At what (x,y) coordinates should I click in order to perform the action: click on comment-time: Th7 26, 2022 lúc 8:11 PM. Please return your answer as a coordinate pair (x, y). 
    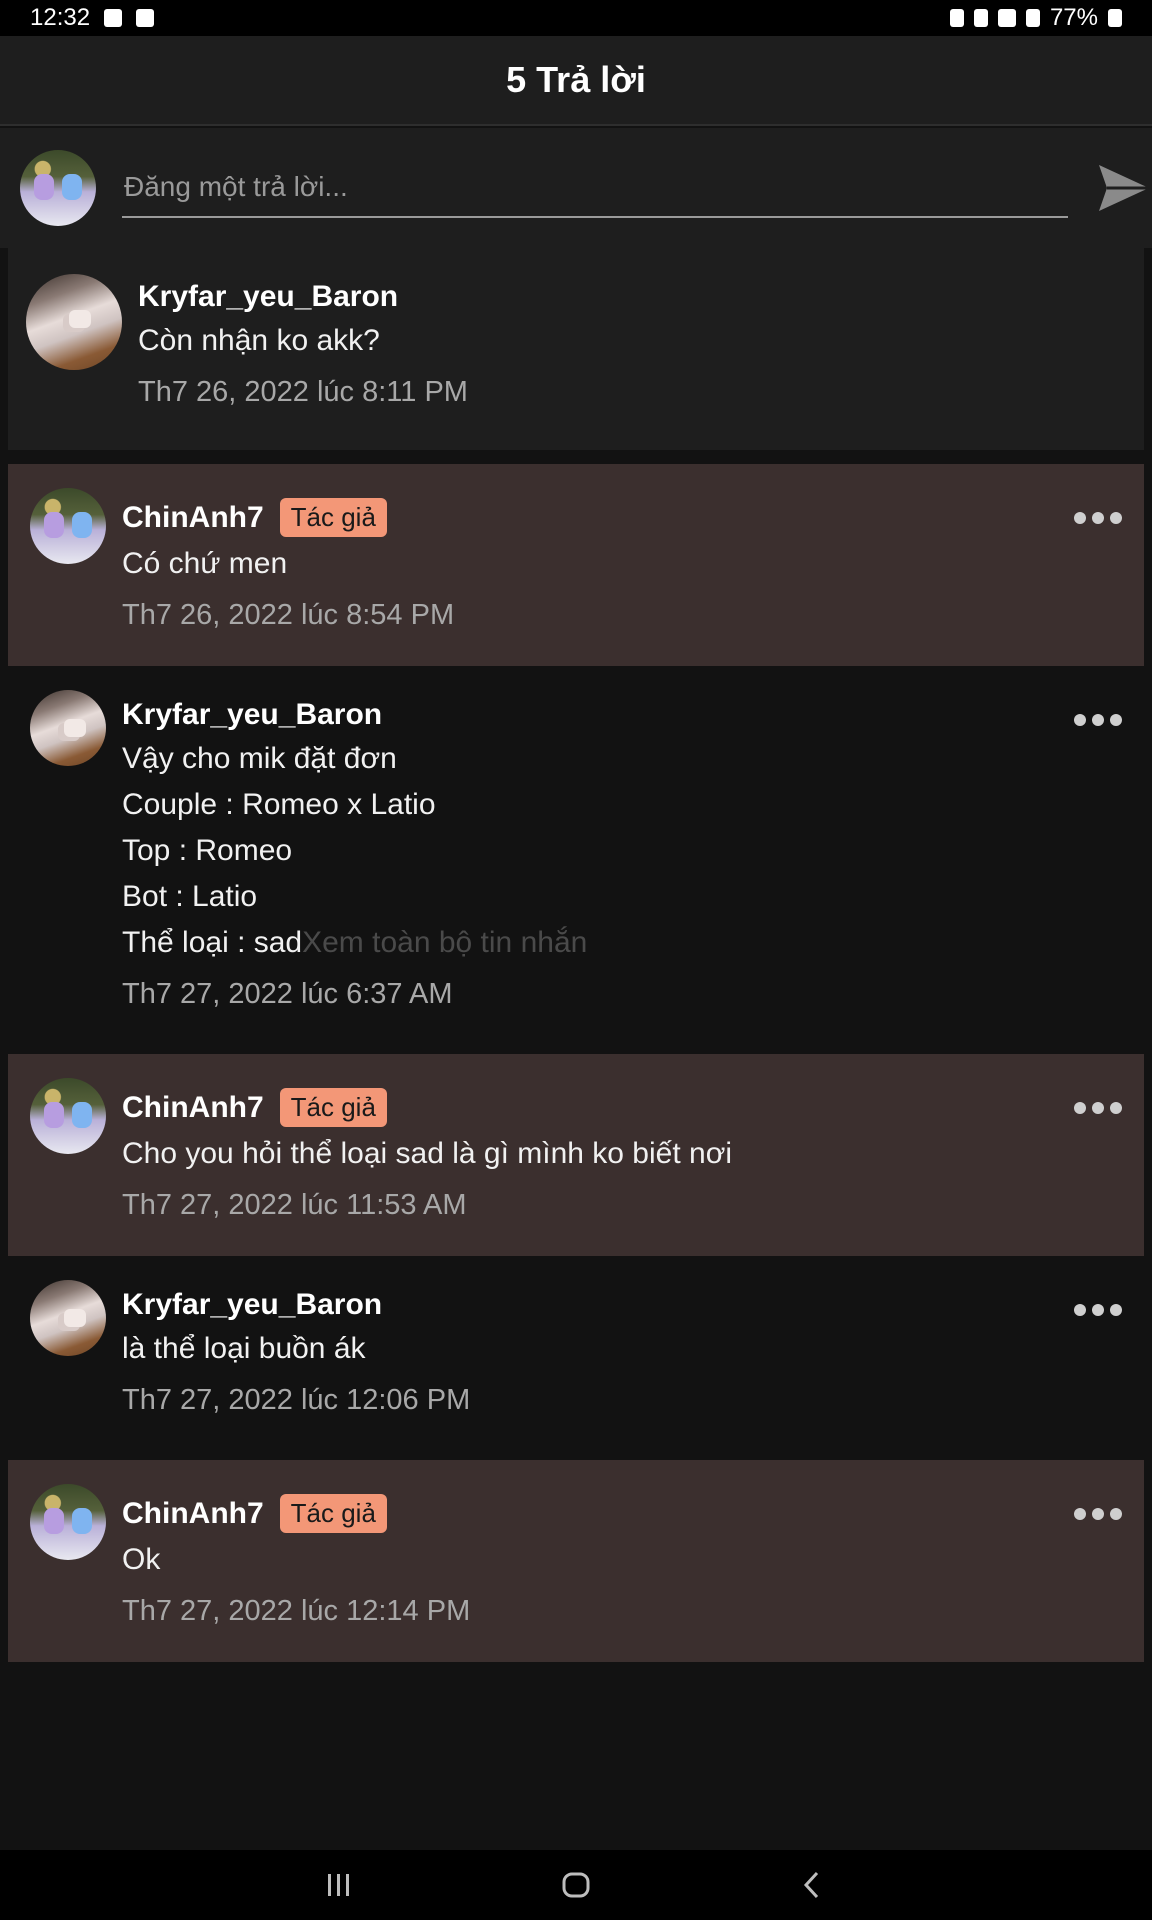
    Looking at the image, I should click on (303, 392).